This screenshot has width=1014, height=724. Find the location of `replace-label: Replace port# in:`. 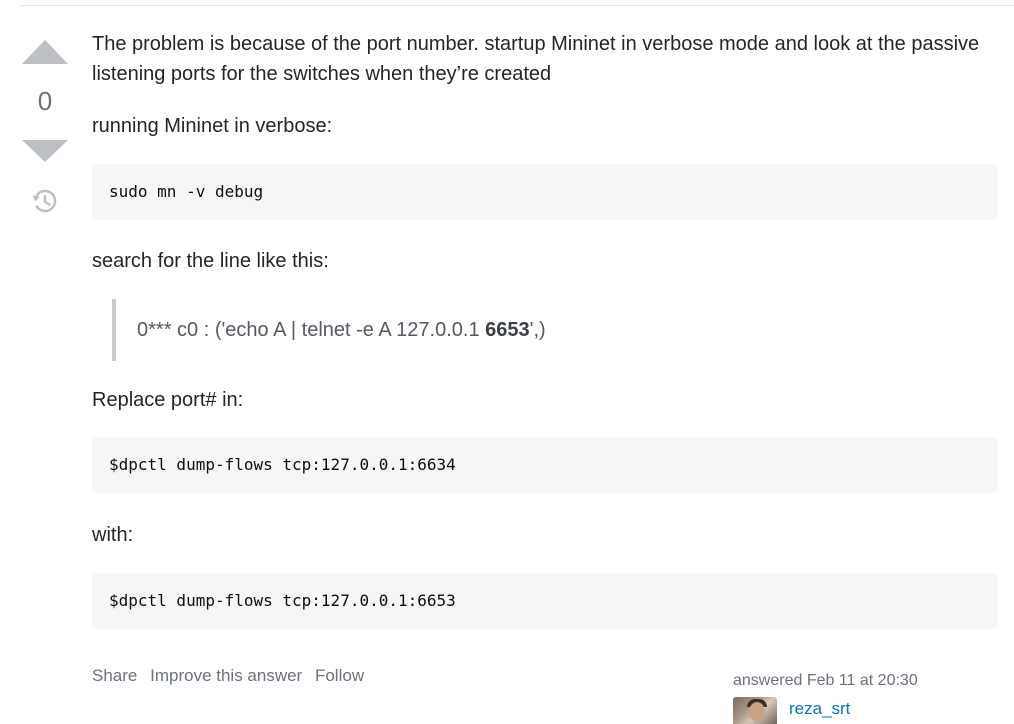

replace-label: Replace port# in: is located at coordinates (168, 400).